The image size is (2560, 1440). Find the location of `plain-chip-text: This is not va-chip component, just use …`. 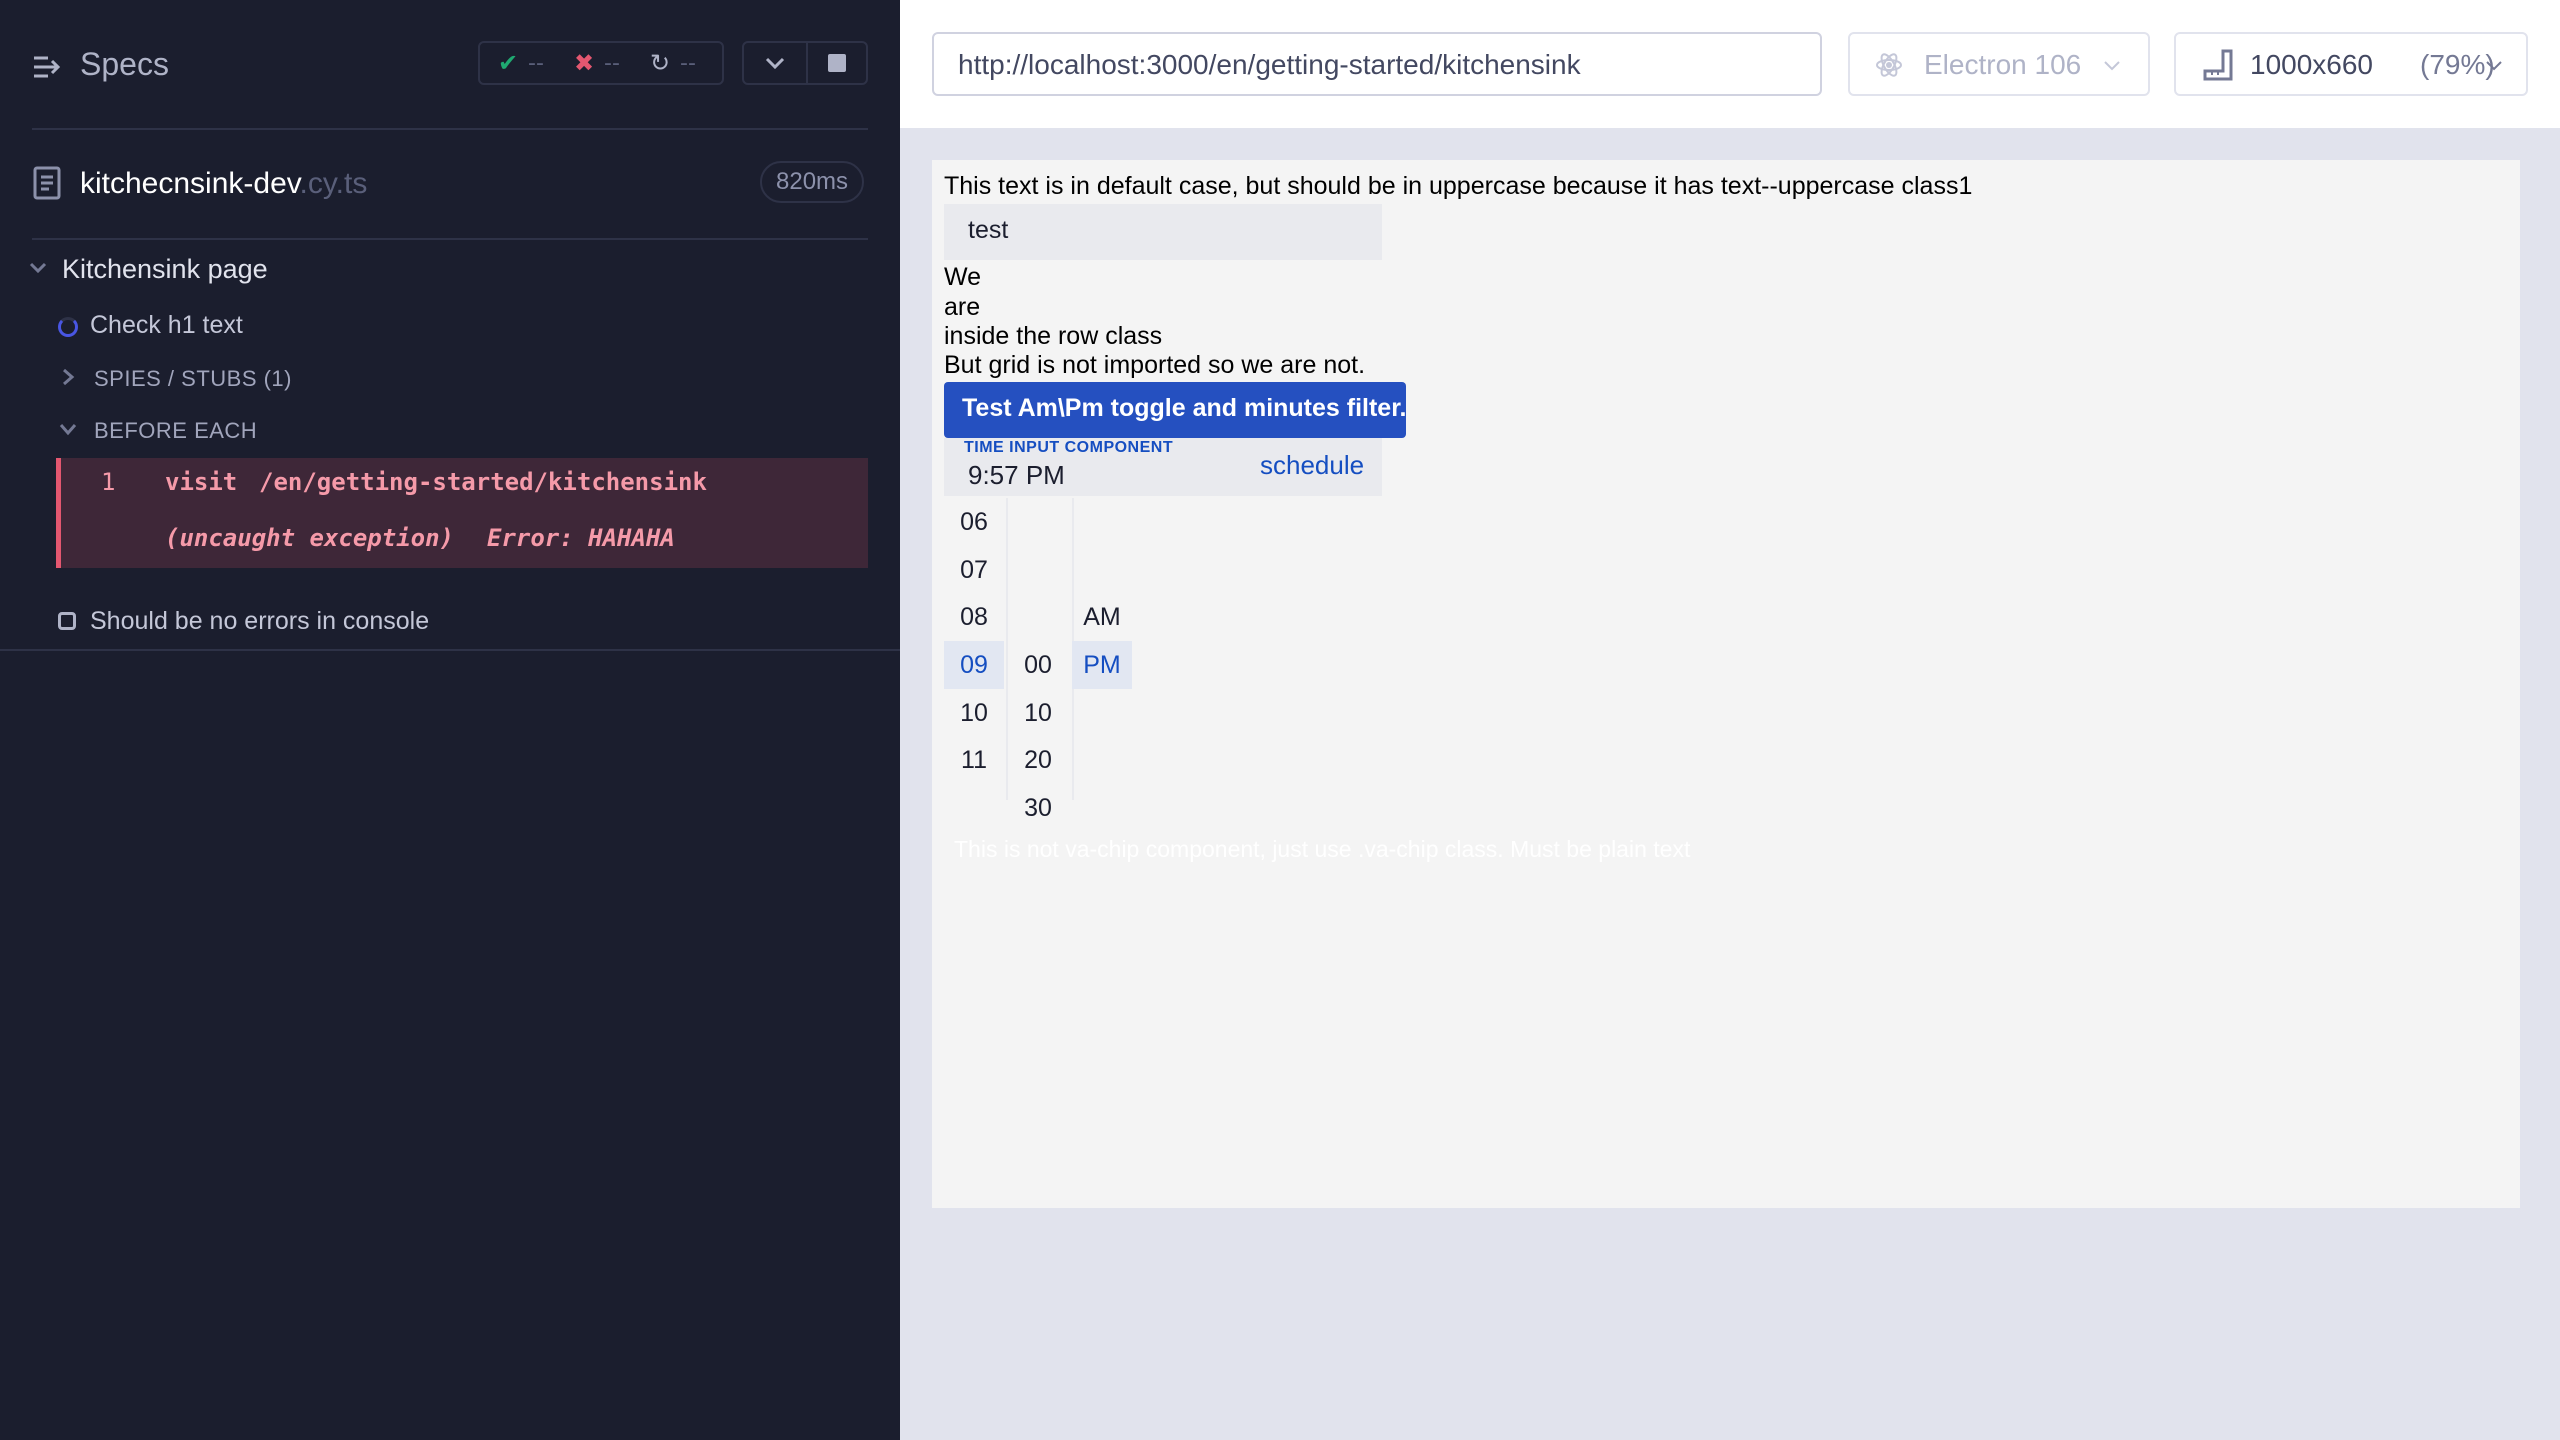

plain-chip-text: This is not va-chip component, just use … is located at coordinates (1322, 849).